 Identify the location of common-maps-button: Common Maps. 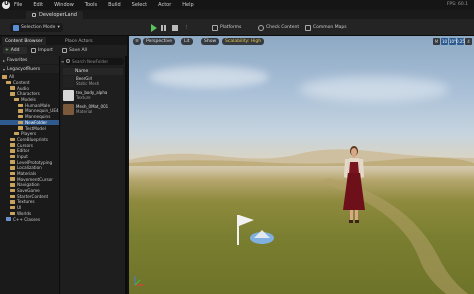
(326, 27).